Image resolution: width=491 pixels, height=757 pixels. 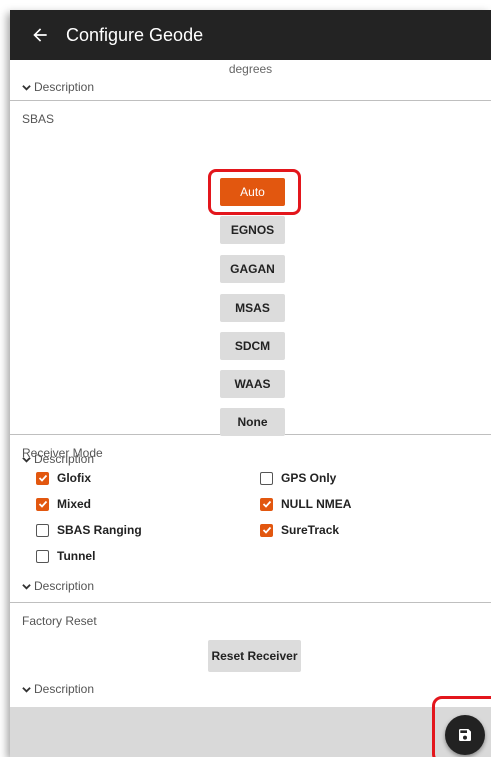 What do you see at coordinates (65, 556) in the screenshot?
I see `checkbox-tunnel: Tunnel` at bounding box center [65, 556].